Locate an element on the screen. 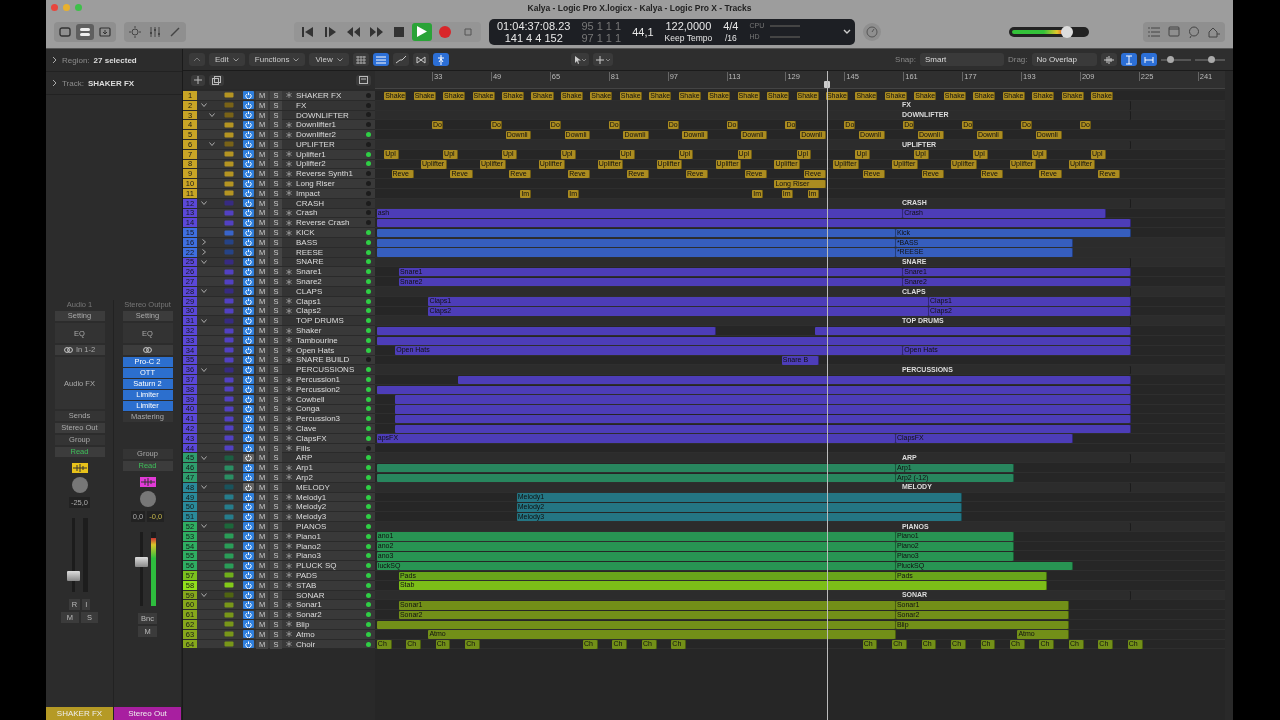 Image resolution: width=1280 pixels, height=720 pixels. track-name: Downlifter2 is located at coordinates (327, 135).